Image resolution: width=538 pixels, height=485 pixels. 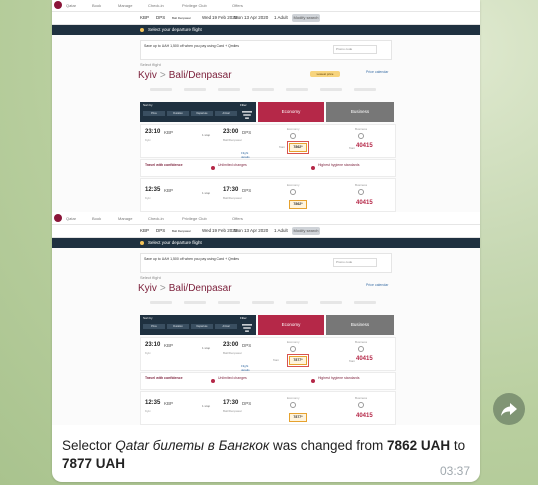 What do you see at coordinates (94, 463) in the screenshot?
I see `new-value: 7877 UAH` at bounding box center [94, 463].